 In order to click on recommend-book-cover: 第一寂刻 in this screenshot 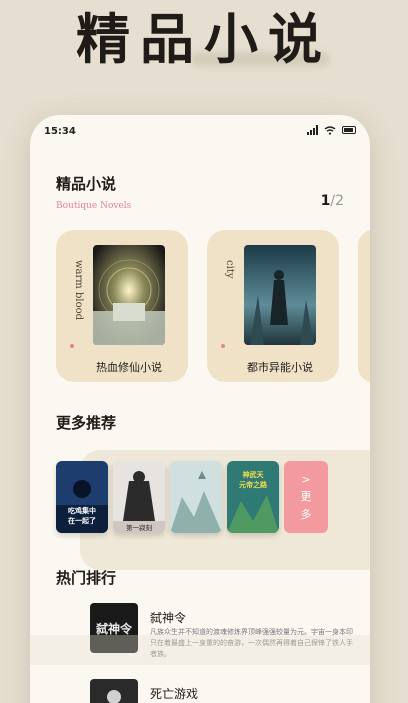, I will do `click(139, 497)`.